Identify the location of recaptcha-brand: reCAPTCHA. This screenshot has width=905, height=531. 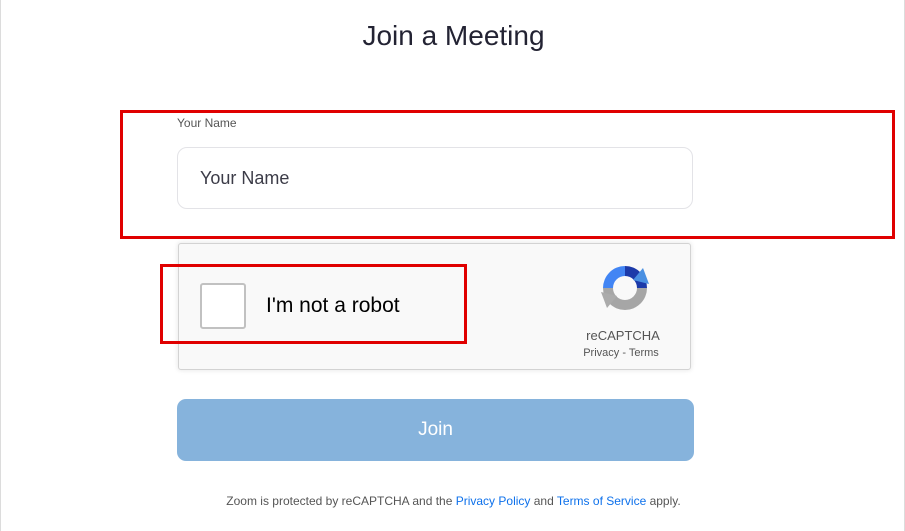
(623, 335).